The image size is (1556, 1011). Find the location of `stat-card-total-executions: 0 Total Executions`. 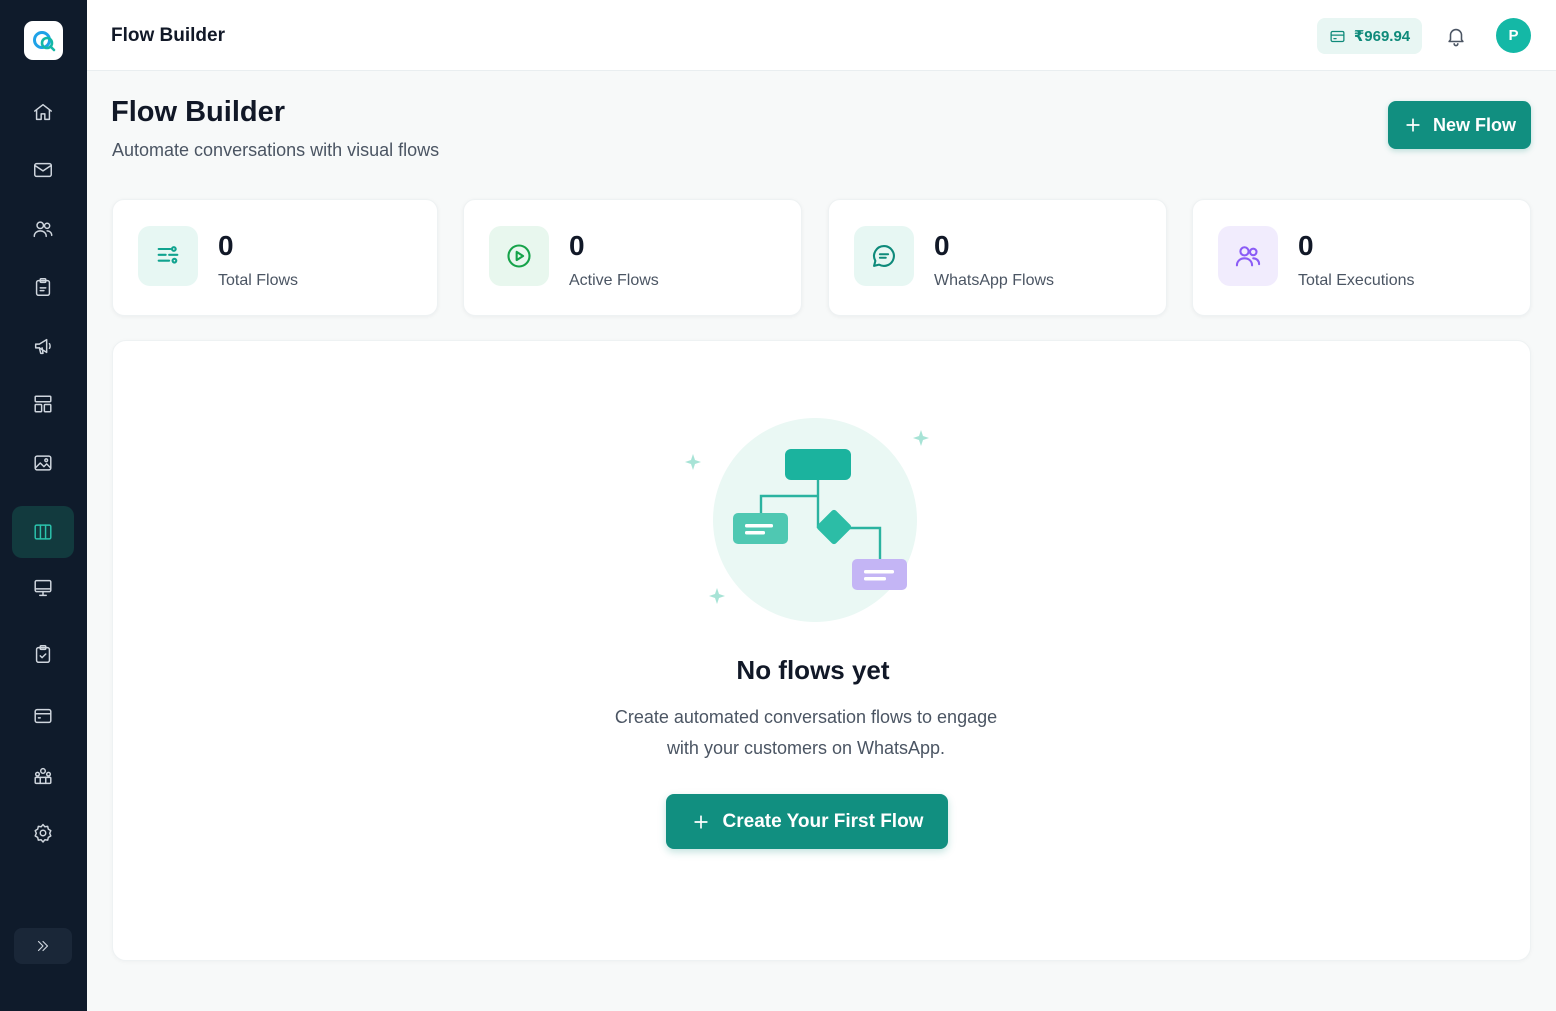

stat-card-total-executions: 0 Total Executions is located at coordinates (1361, 257).